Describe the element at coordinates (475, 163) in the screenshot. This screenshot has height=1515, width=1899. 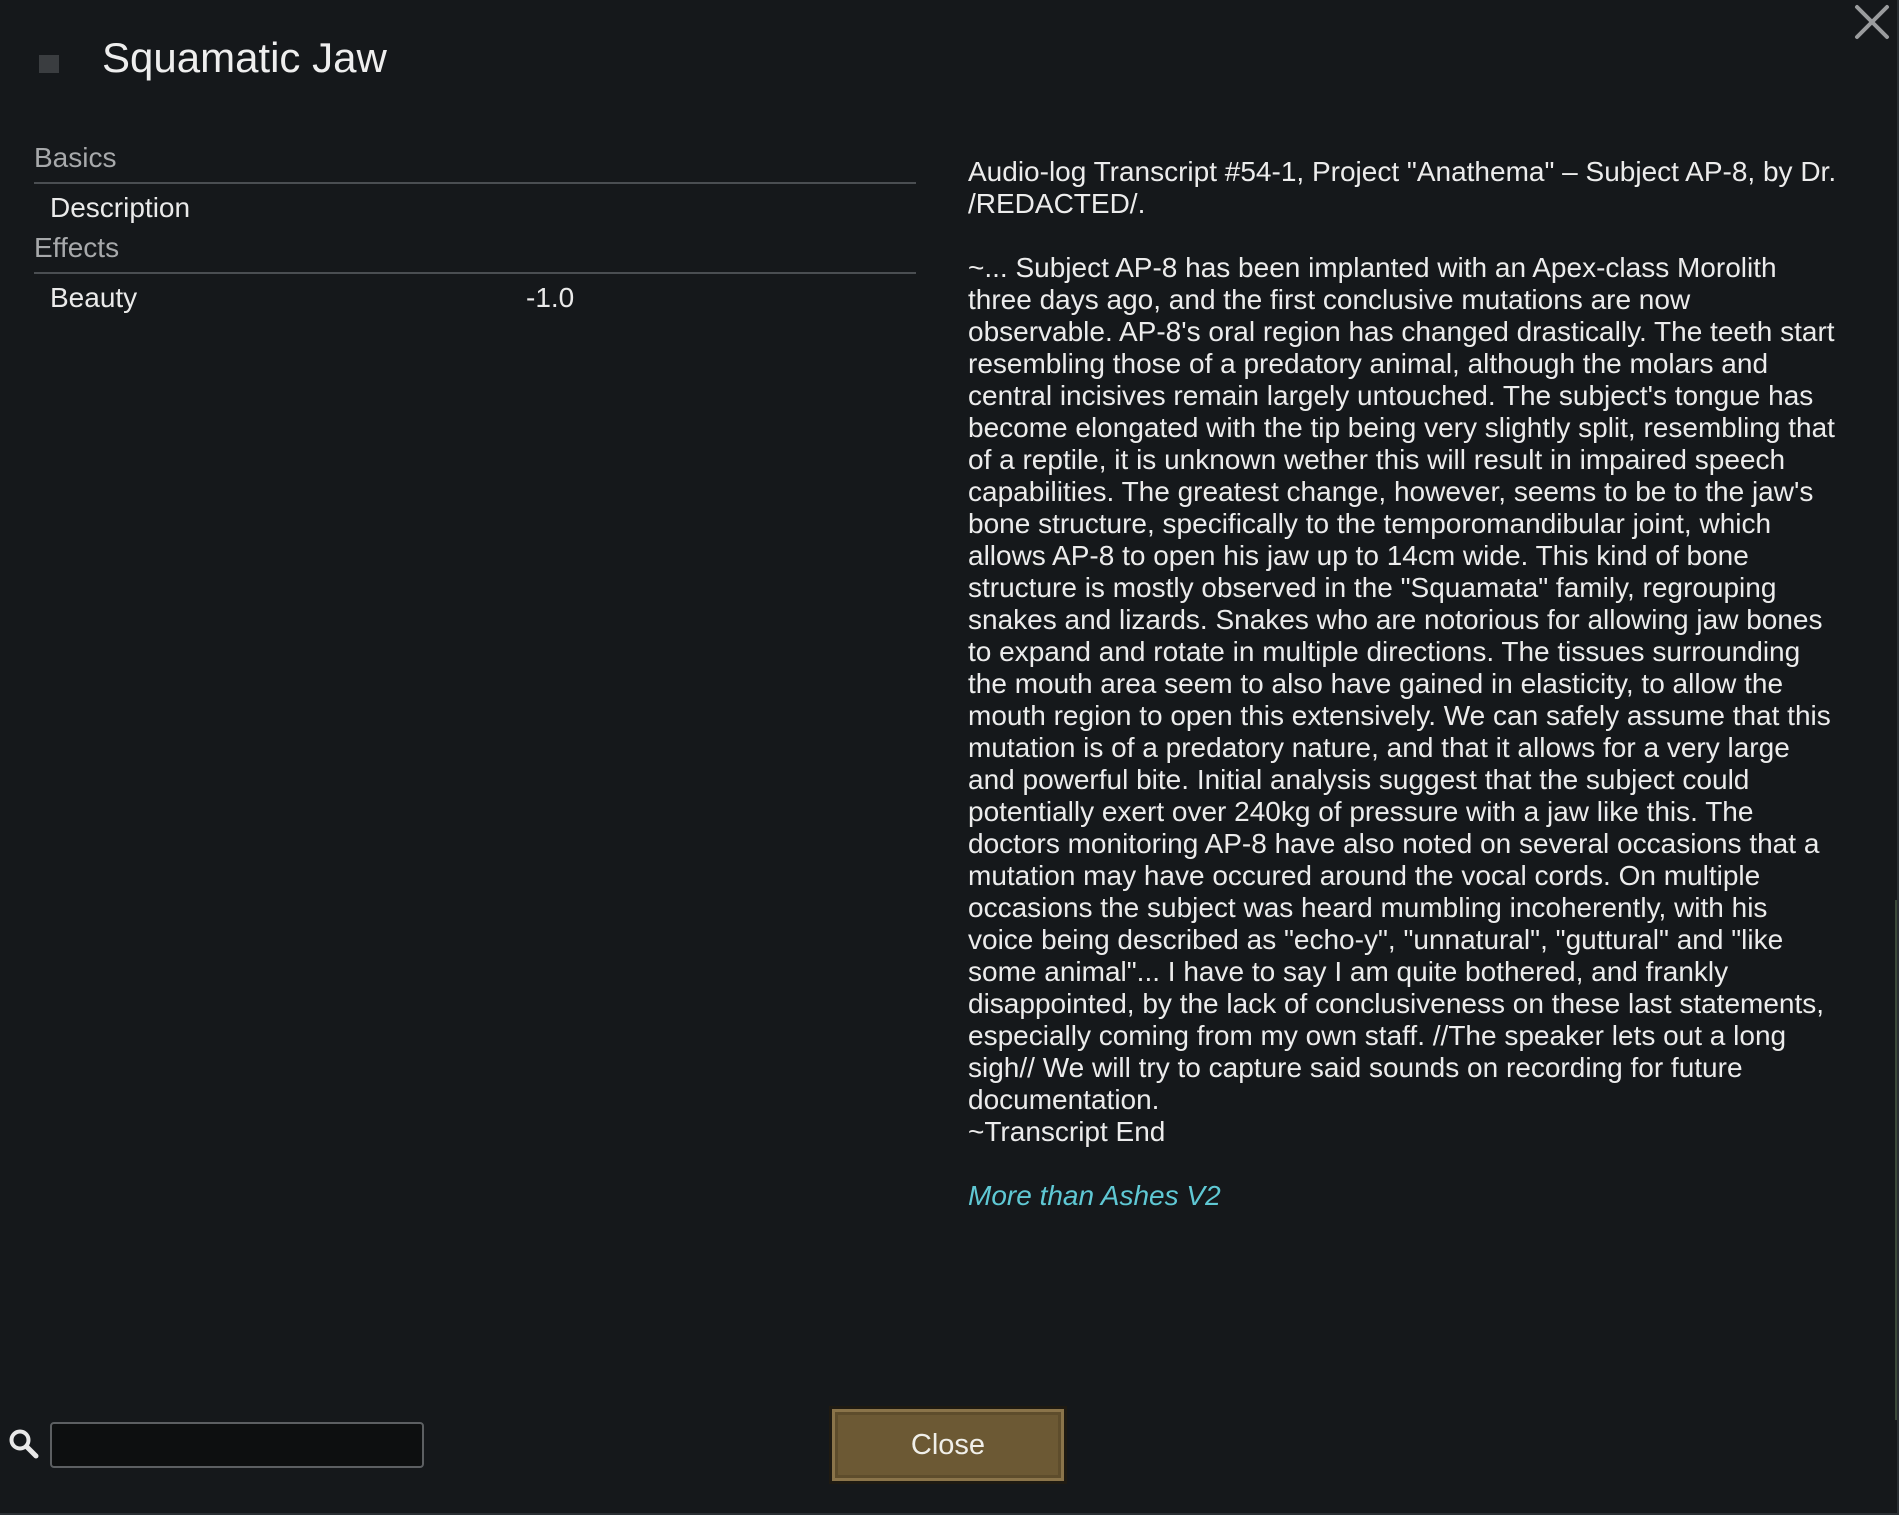
I see `section-header-basics: Basics` at that location.